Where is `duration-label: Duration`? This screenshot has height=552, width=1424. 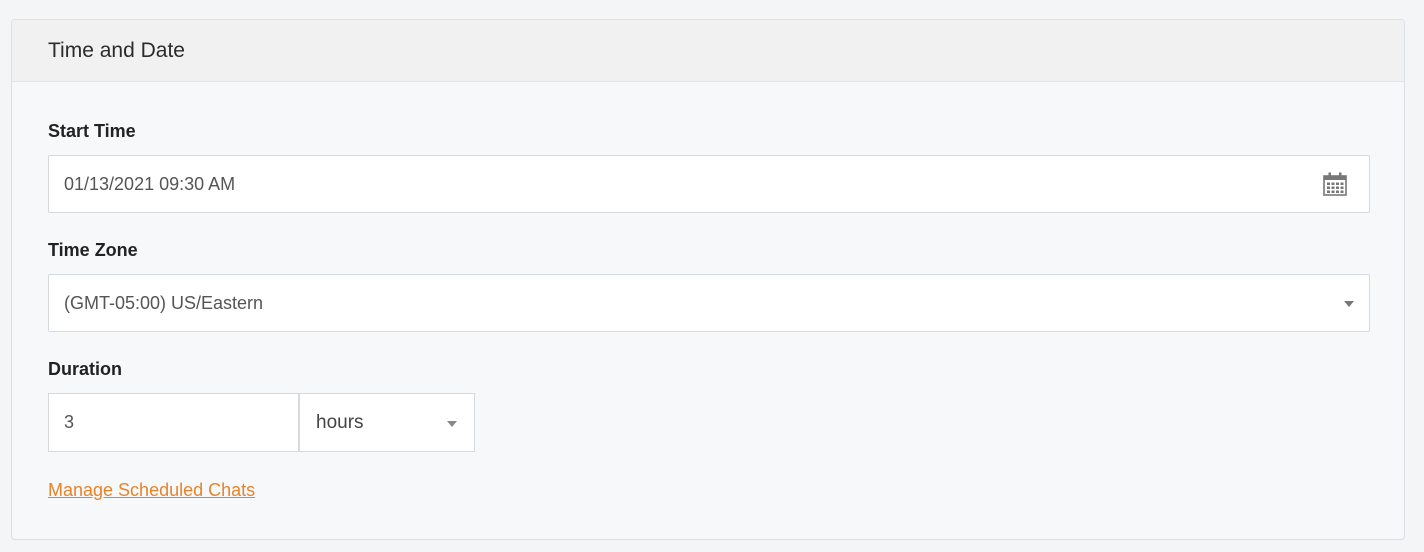
duration-label: Duration is located at coordinates (85, 369).